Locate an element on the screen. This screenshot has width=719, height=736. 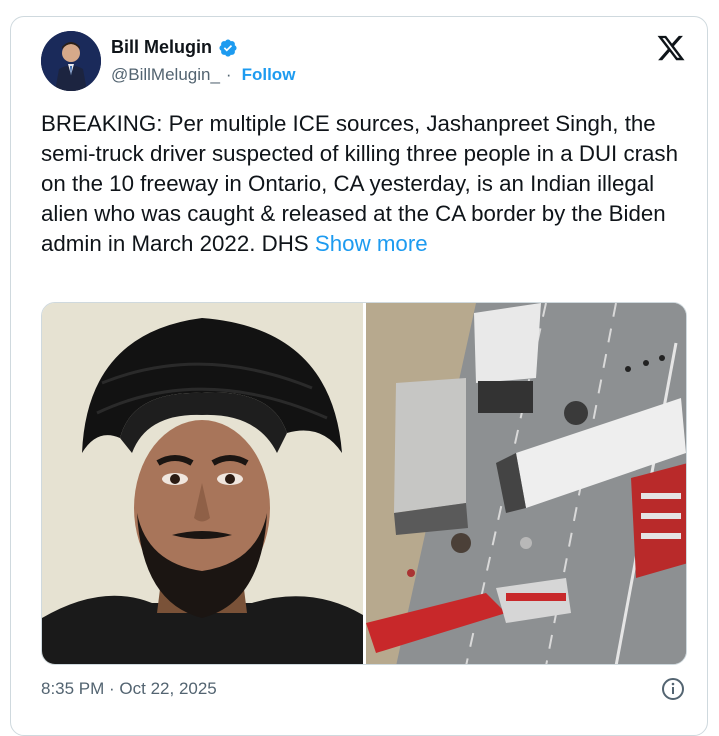
avatar is located at coordinates (71, 61).